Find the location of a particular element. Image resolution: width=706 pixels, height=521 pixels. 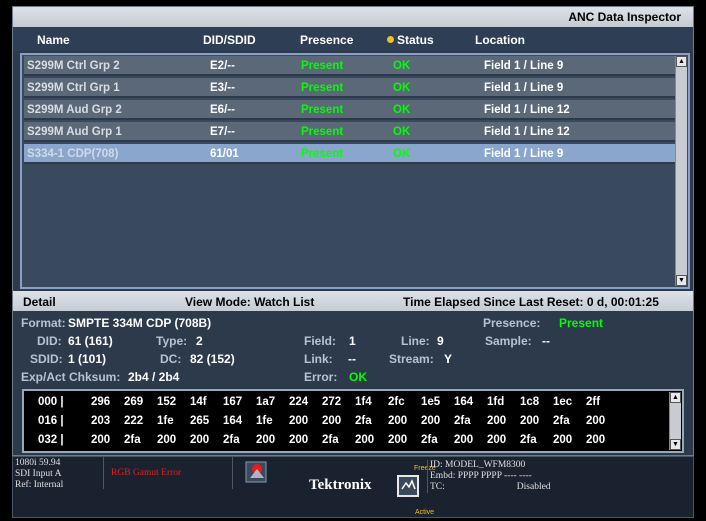

gamut-error: RGB Gamut Error is located at coordinates (146, 473).